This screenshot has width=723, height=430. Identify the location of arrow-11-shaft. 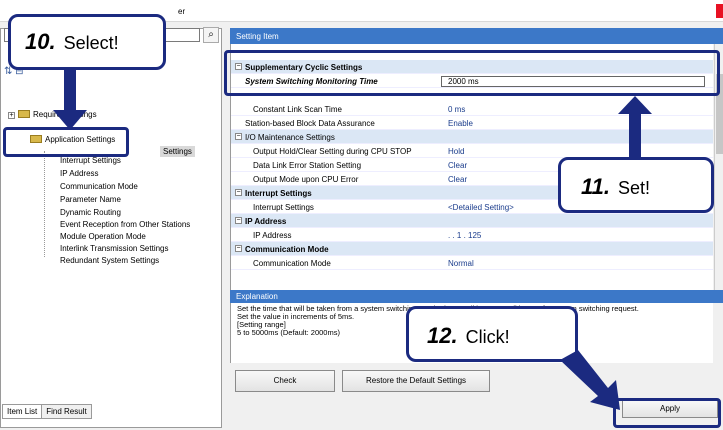
(635, 134).